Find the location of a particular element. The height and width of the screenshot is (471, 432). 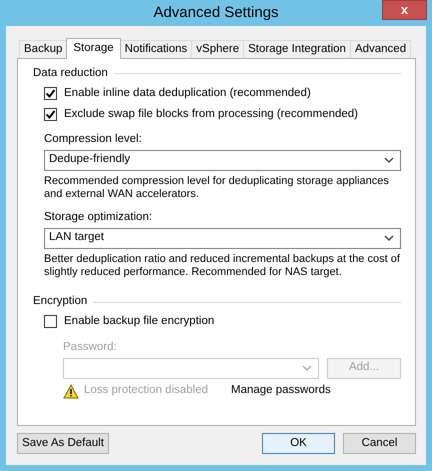

window-title: Advanced Settings is located at coordinates (216, 13).